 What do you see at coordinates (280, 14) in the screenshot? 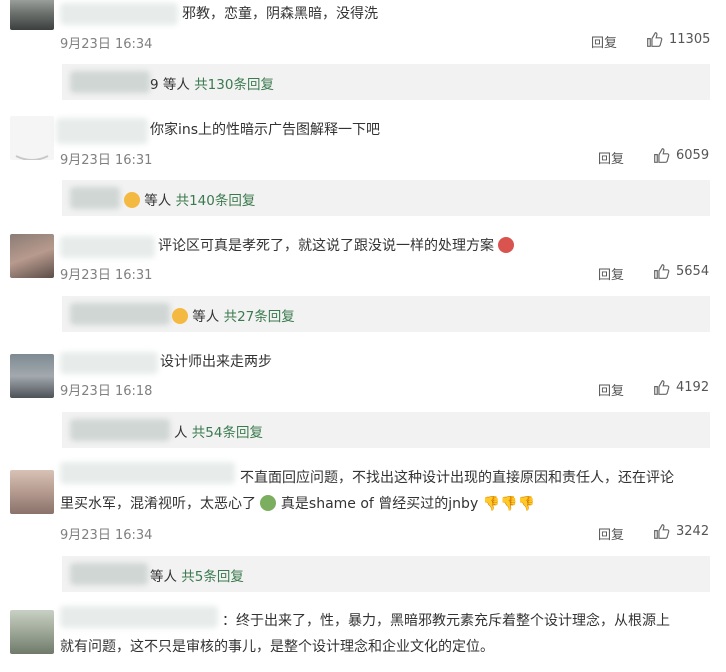
I see `comment-text: 邪教，恋童，阴森黑暗，没得洗` at bounding box center [280, 14].